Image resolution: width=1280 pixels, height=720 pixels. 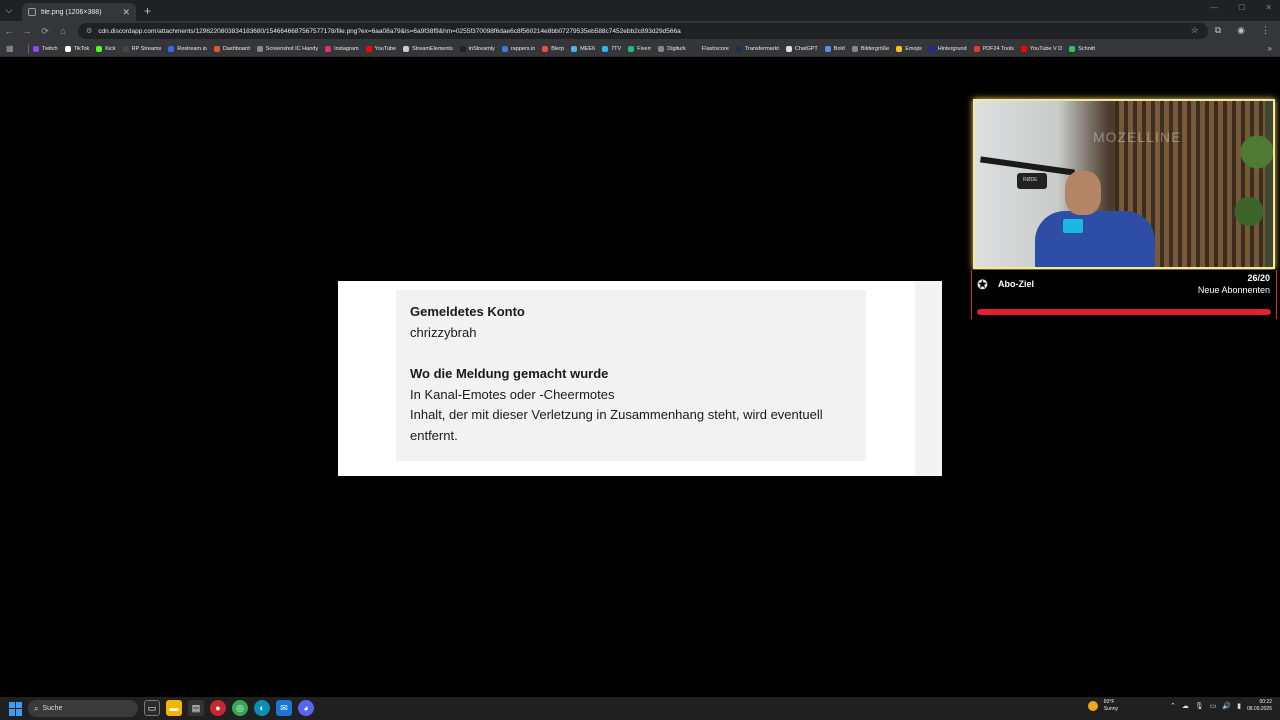 What do you see at coordinates (342, 48) in the screenshot?
I see `bookmark-item: Instagram` at bounding box center [342, 48].